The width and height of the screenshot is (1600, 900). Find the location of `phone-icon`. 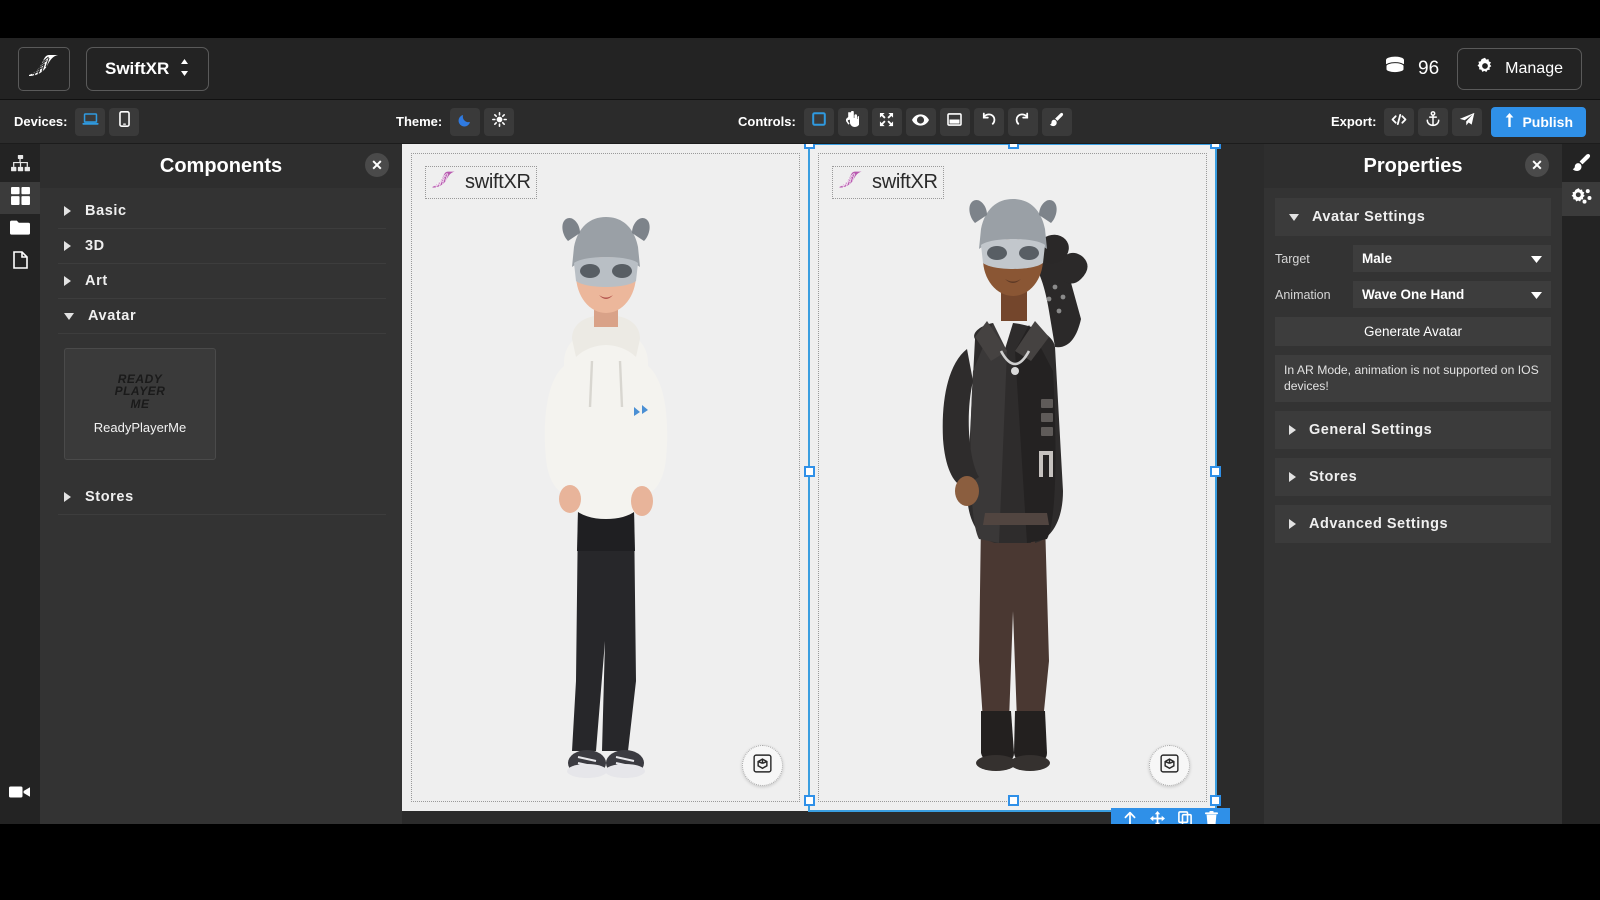

phone-icon is located at coordinates (124, 121).